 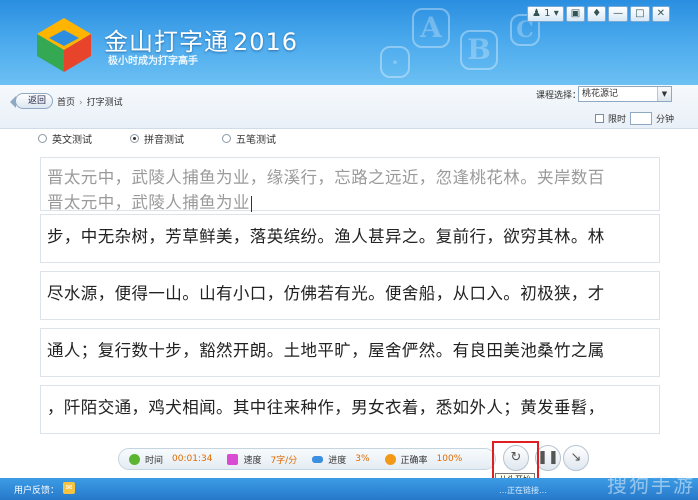 What do you see at coordinates (600, 94) in the screenshot?
I see `course-select-value: 桃花源记` at bounding box center [600, 94].